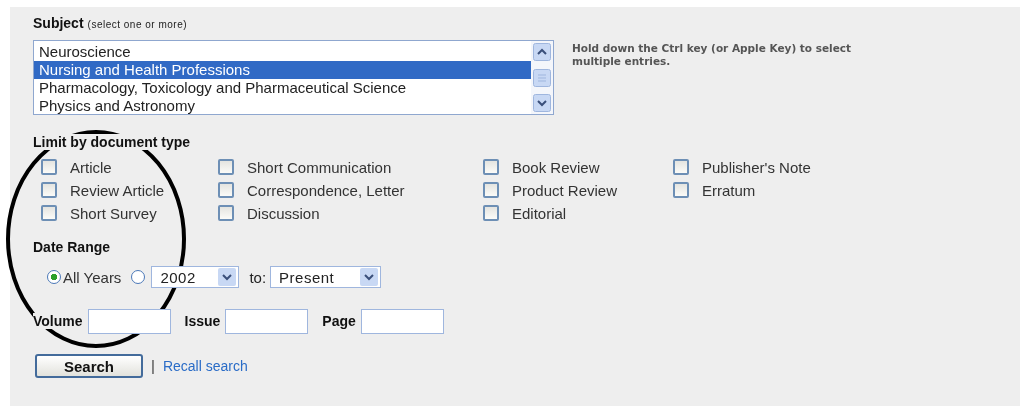 Image resolution: width=1024 pixels, height=406 pixels. I want to click on subject-option: Neuroscience, so click(282, 52).